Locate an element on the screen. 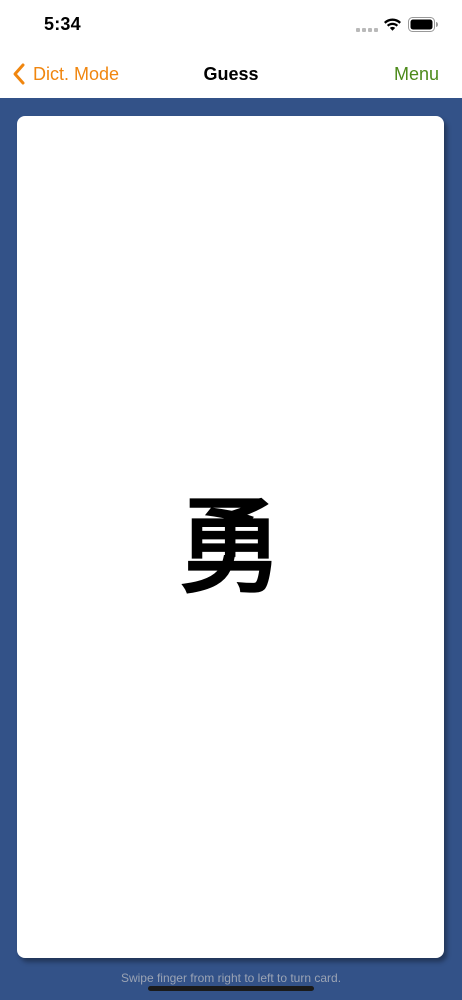  menu-button: Menu is located at coordinates (416, 74).